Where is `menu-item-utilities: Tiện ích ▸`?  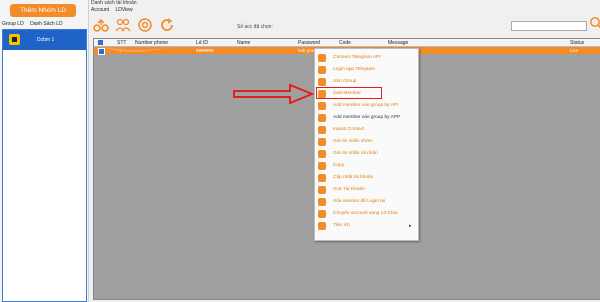 menu-item-utilities: Tiện ích ▸ is located at coordinates (366, 225).